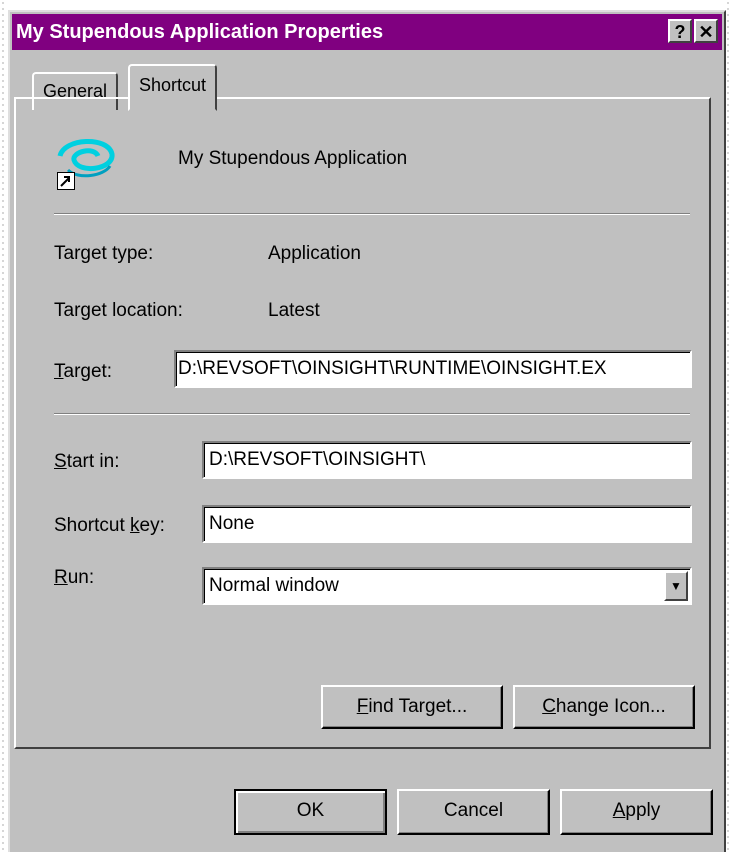 This screenshot has height=852, width=731. Describe the element at coordinates (314, 253) in the screenshot. I see `target-type-value: Application` at that location.